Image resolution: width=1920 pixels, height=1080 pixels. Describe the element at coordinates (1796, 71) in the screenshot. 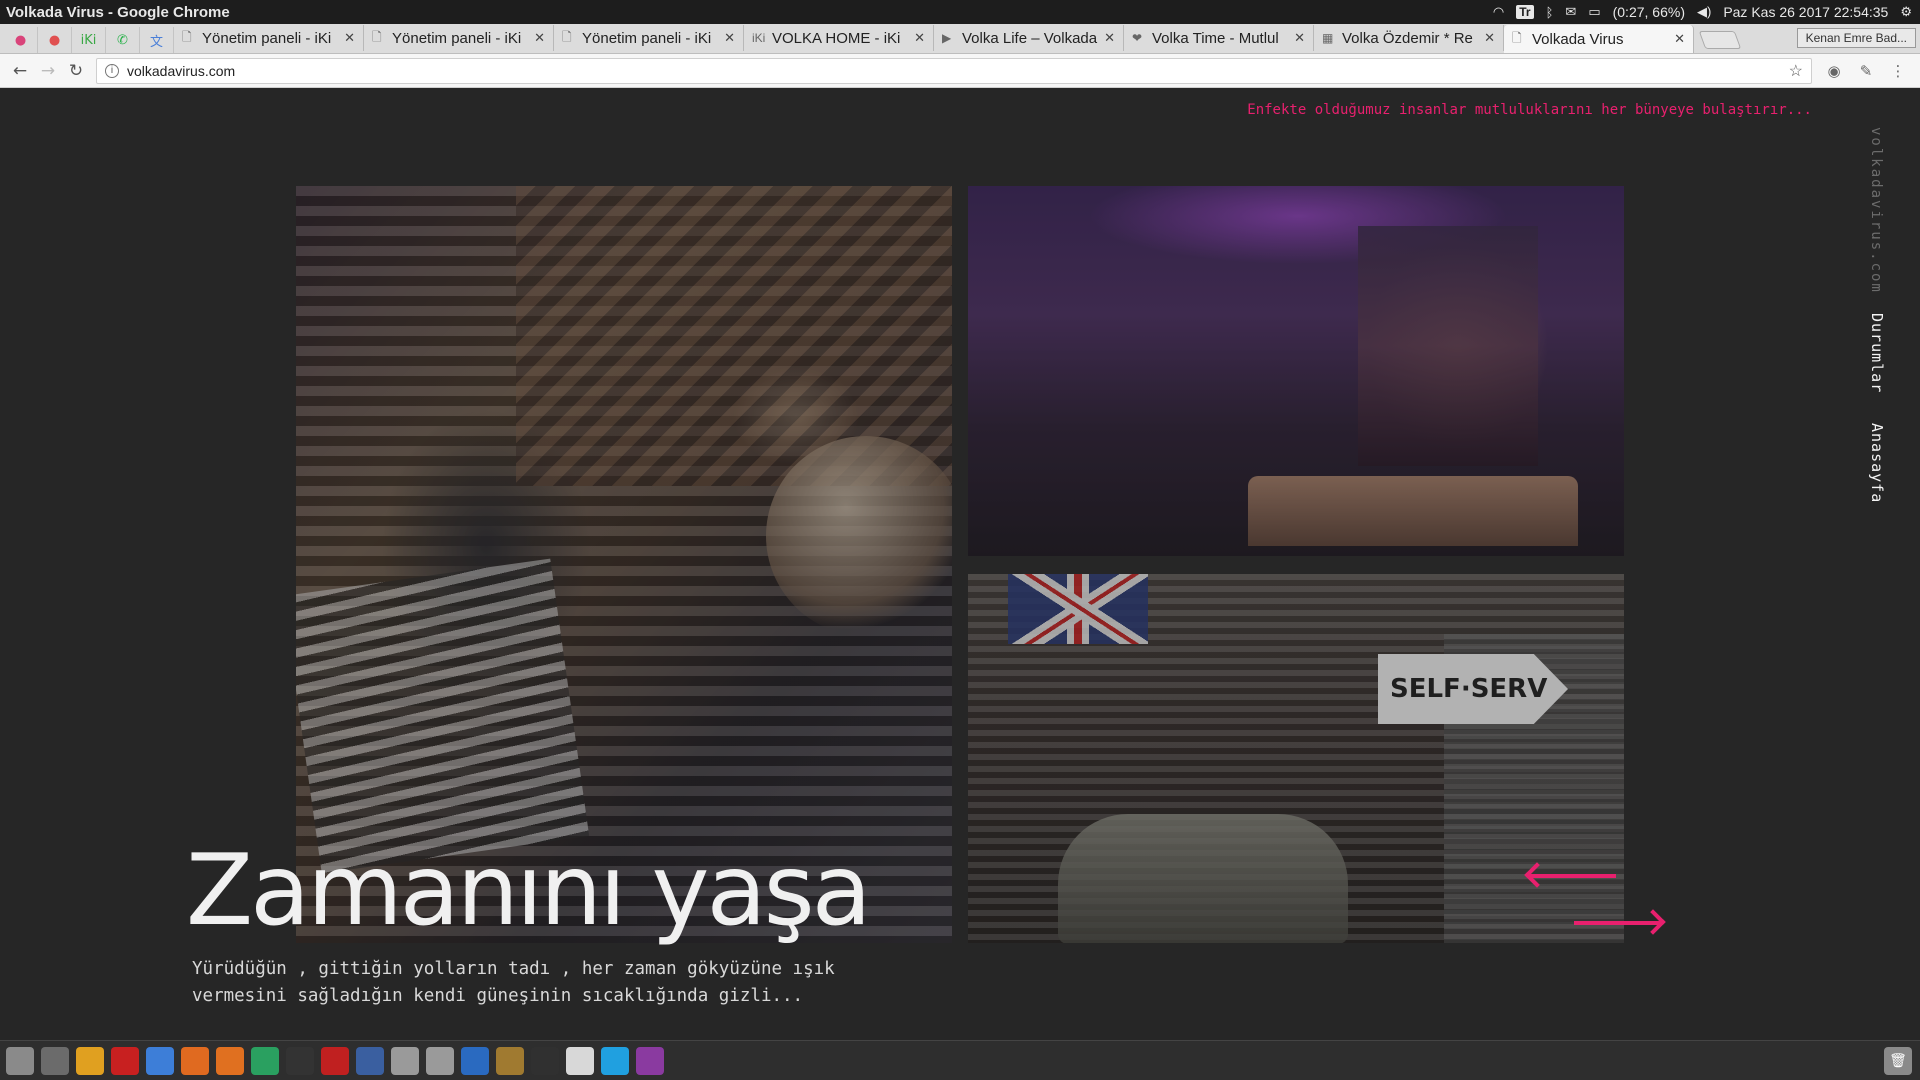

I see `bookmark-star-icon: ☆` at that location.